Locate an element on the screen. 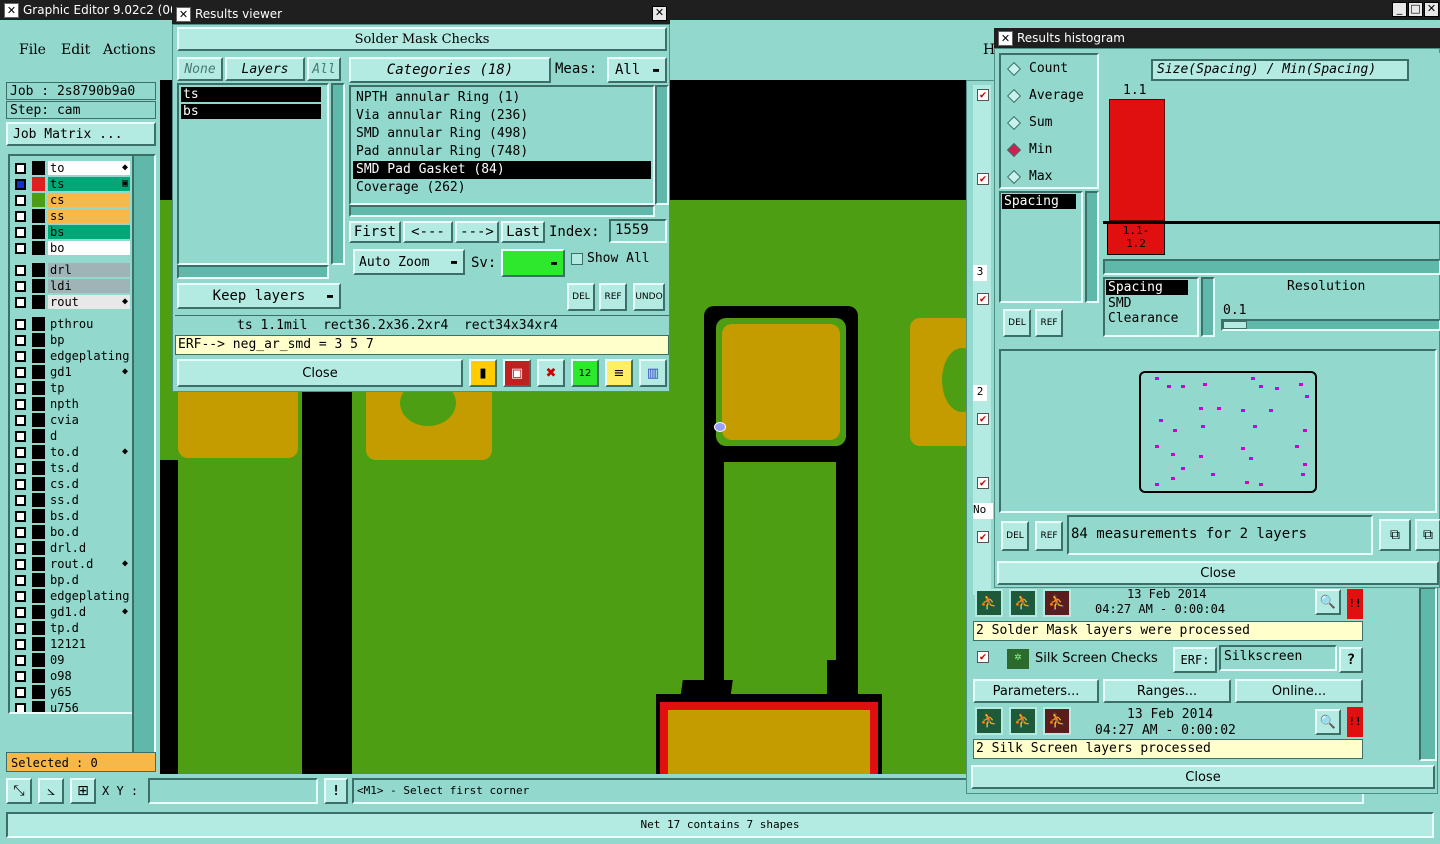  layer-row: y65 is located at coordinates (70, 692).